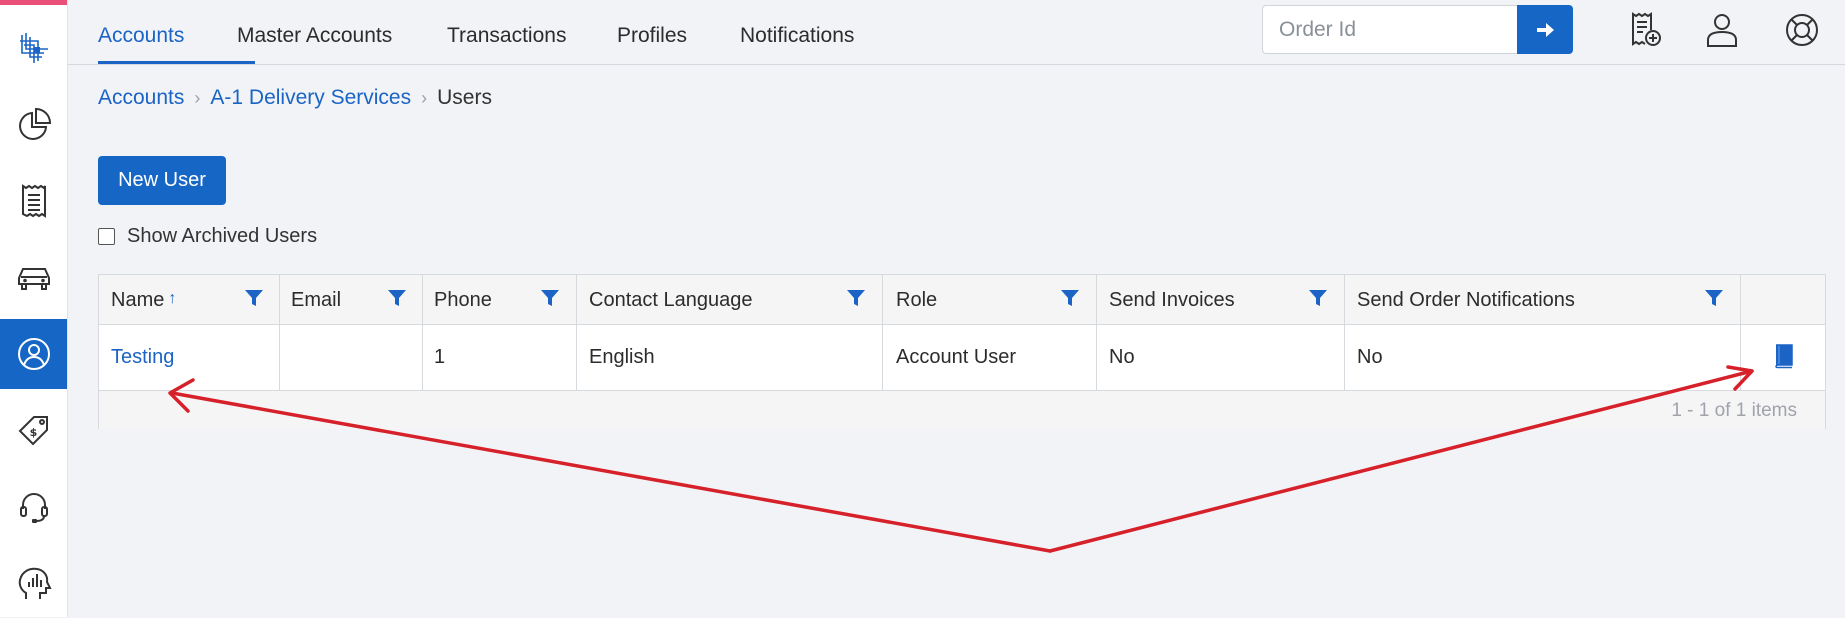  Describe the element at coordinates (1466, 300) in the screenshot. I see `column-header-send-order-notifications: Send Order Notifications` at that location.